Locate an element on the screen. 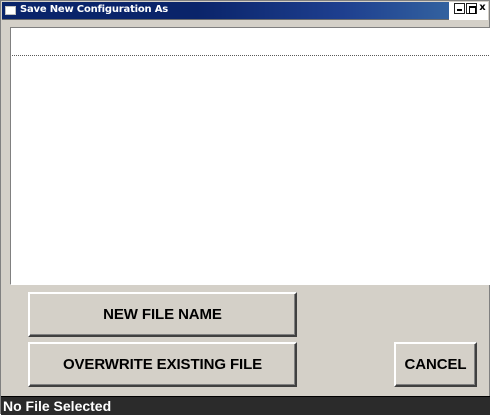 The width and height of the screenshot is (490, 415). minimize-icon is located at coordinates (459, 8).